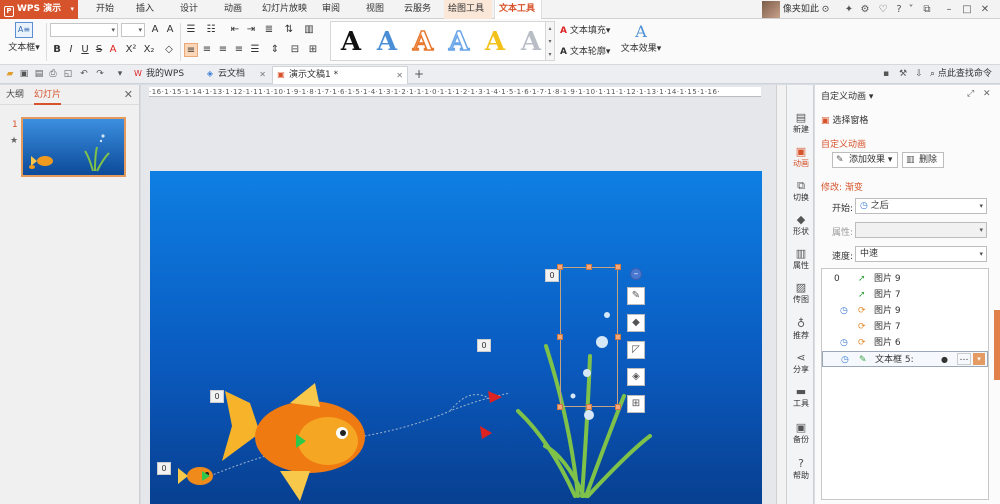  I want to click on sidebar-item-upload-image: ▨ 传图, so click(801, 293).